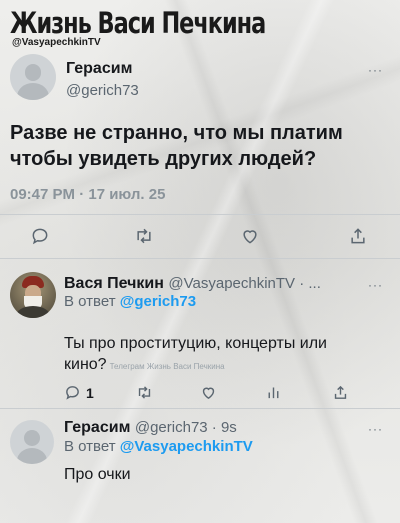 This screenshot has width=400, height=523. I want to click on analytics-button, so click(273, 392).